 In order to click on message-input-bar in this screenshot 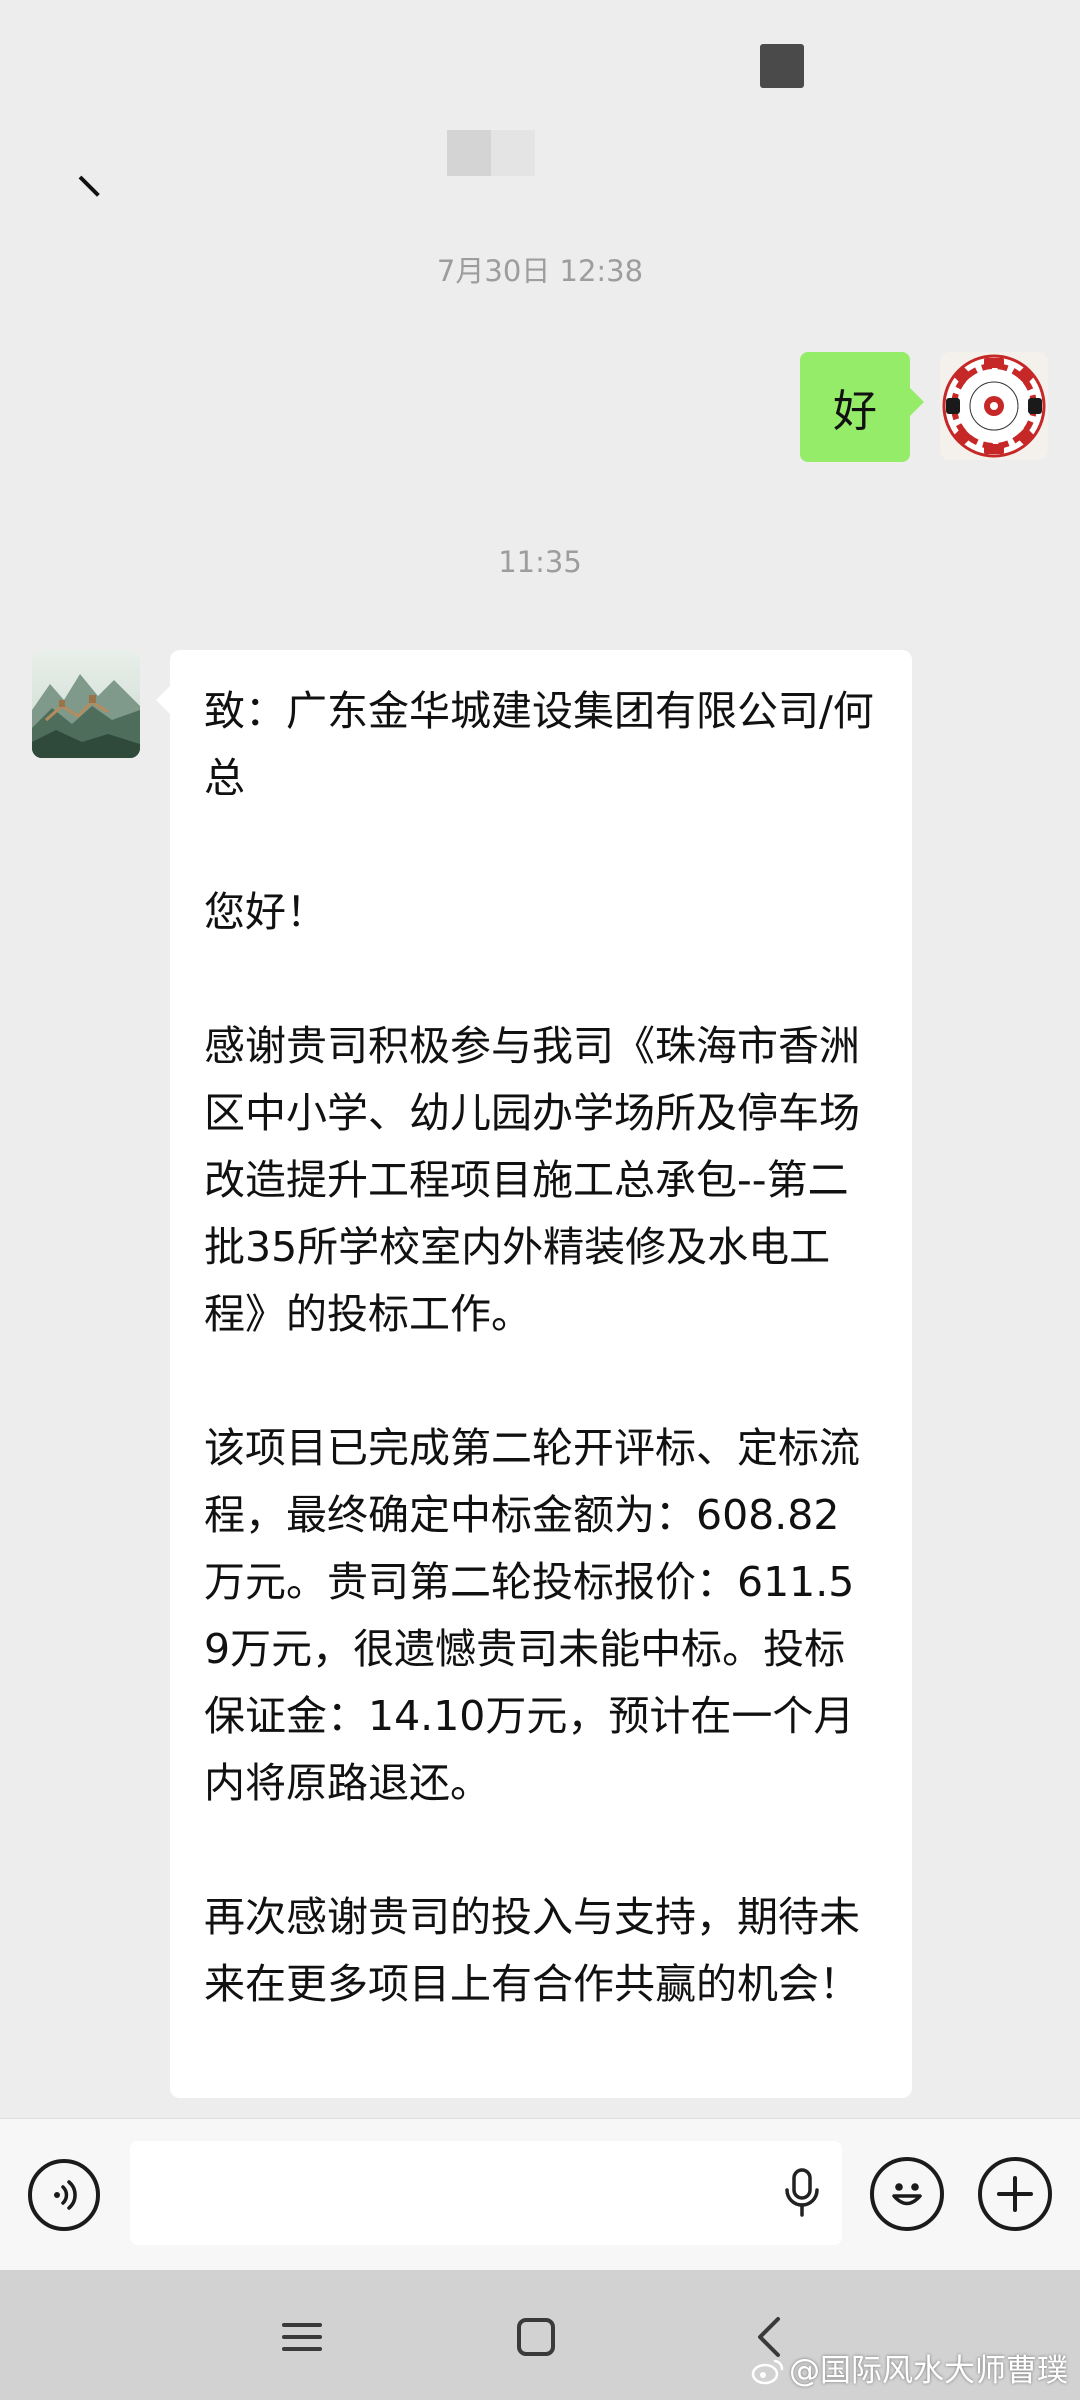, I will do `click(540, 2194)`.